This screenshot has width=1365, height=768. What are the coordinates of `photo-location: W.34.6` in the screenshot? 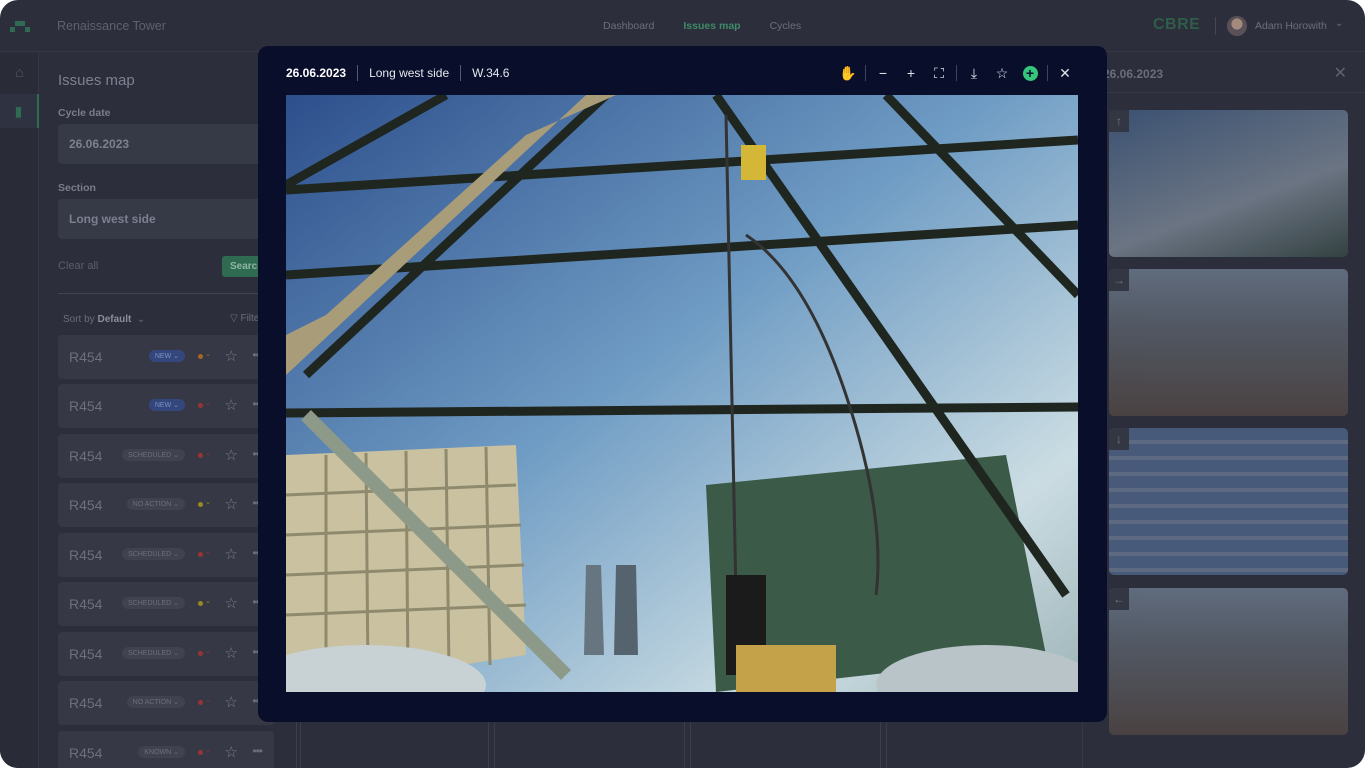 It's located at (491, 73).